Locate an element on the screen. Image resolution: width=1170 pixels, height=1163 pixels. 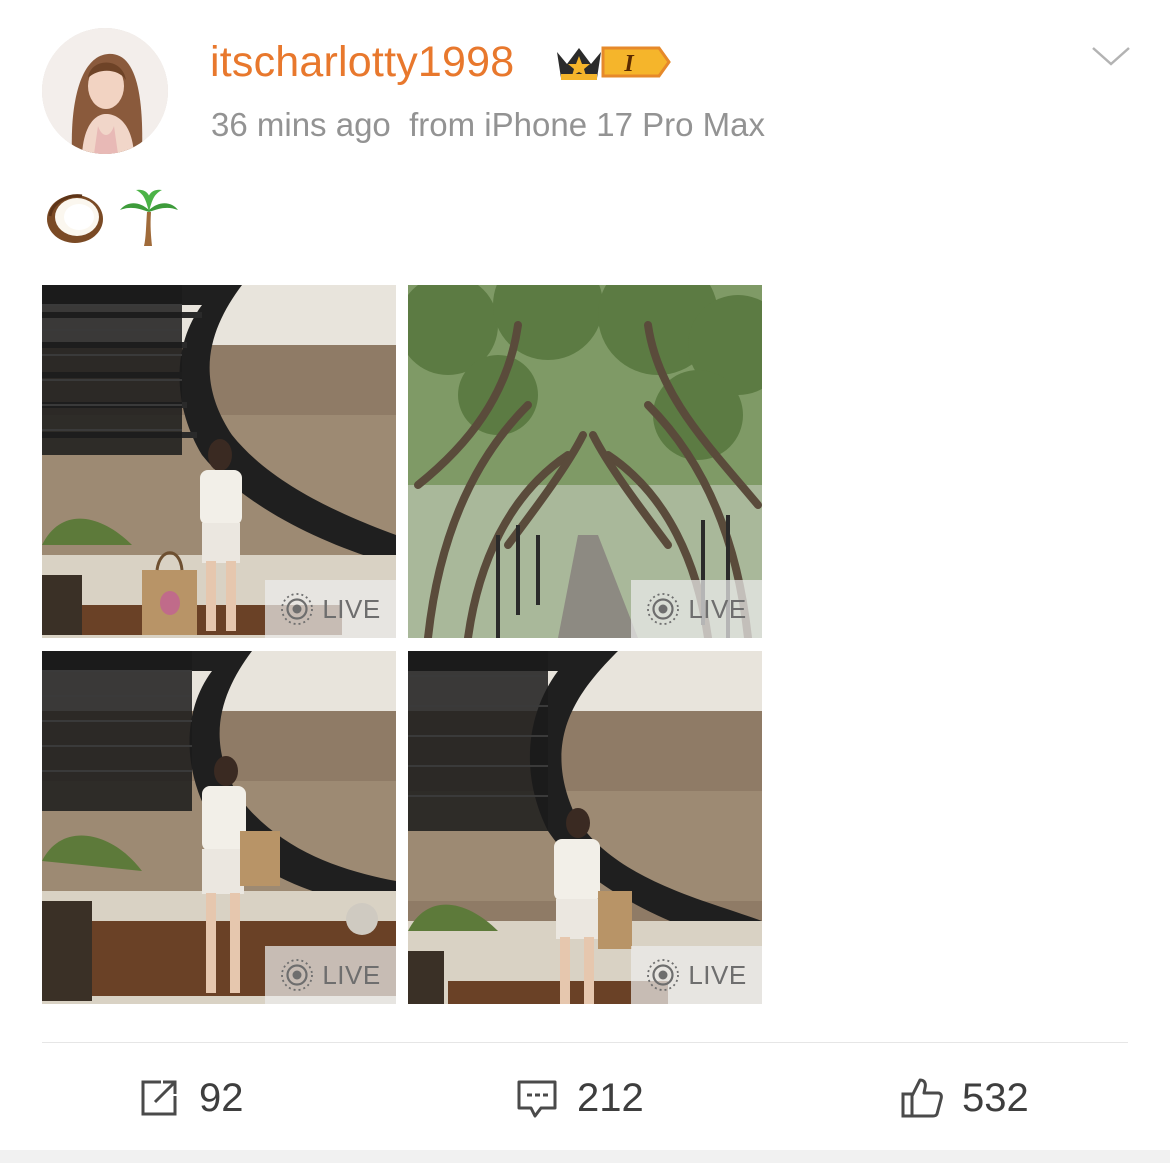
username: itscharlotty1998 is located at coordinates (362, 62).